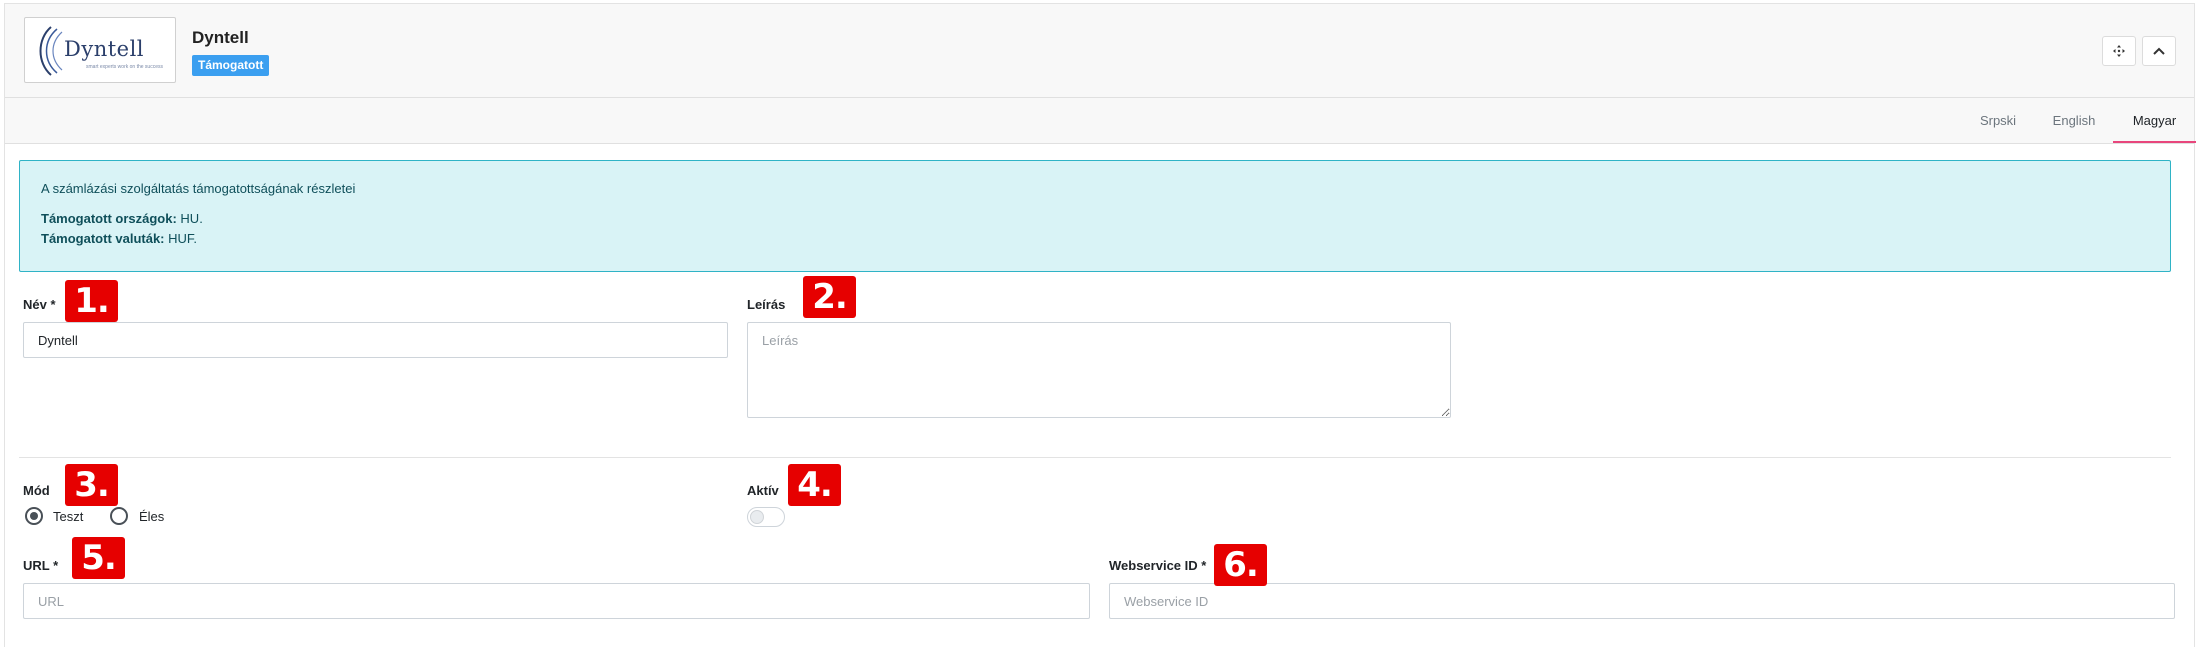  I want to click on annotation-marker-4: 4., so click(814, 485).